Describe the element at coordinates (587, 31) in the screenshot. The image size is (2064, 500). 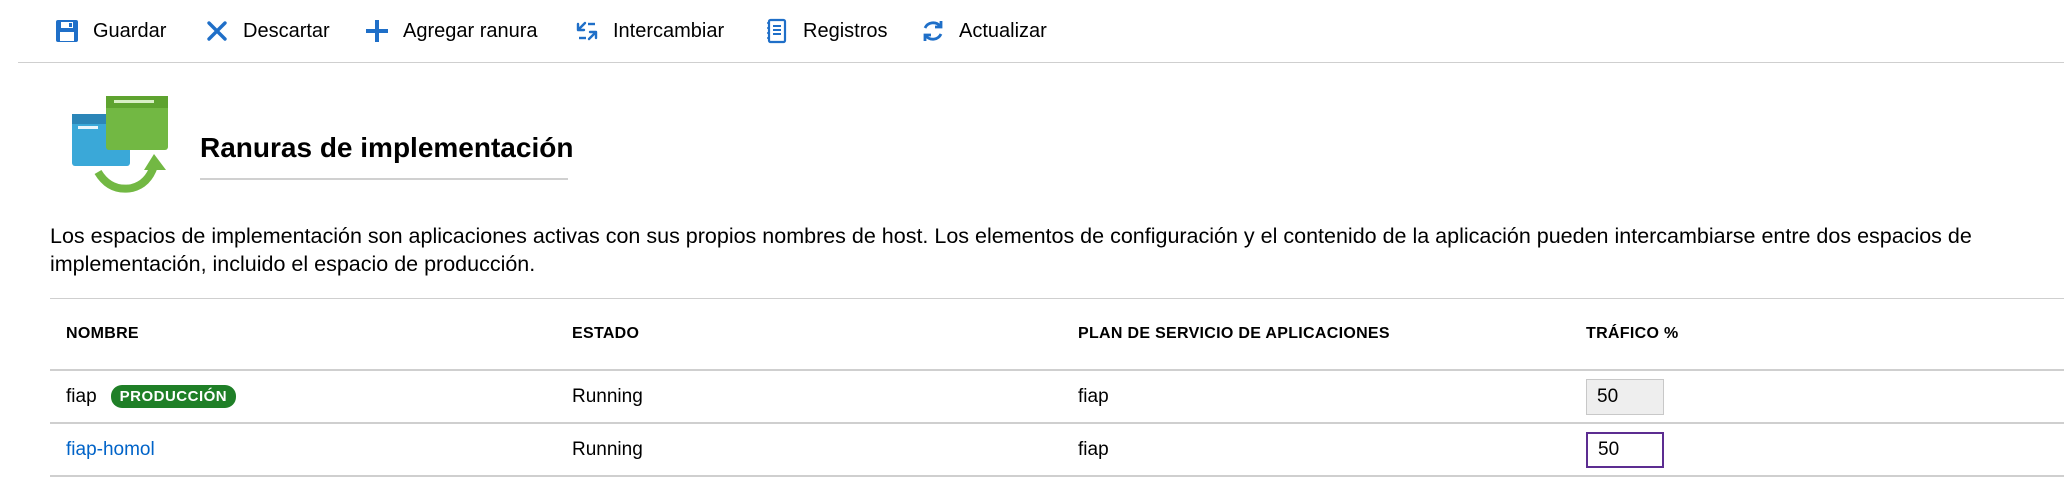
I see `swap-icon` at that location.